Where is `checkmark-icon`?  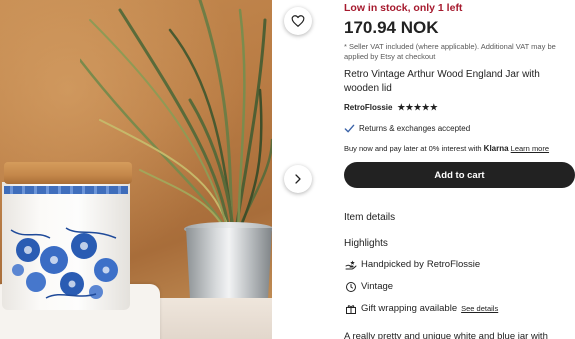 checkmark-icon is located at coordinates (349, 128).